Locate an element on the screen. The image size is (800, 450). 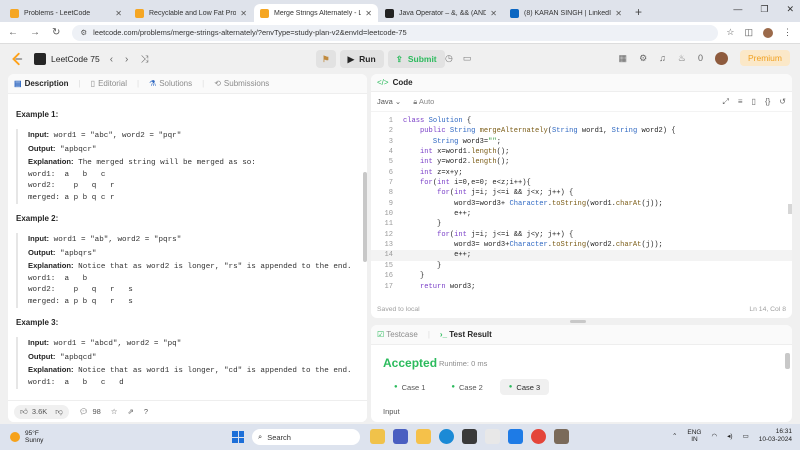
amazon-icon is located at coordinates (492, 436).